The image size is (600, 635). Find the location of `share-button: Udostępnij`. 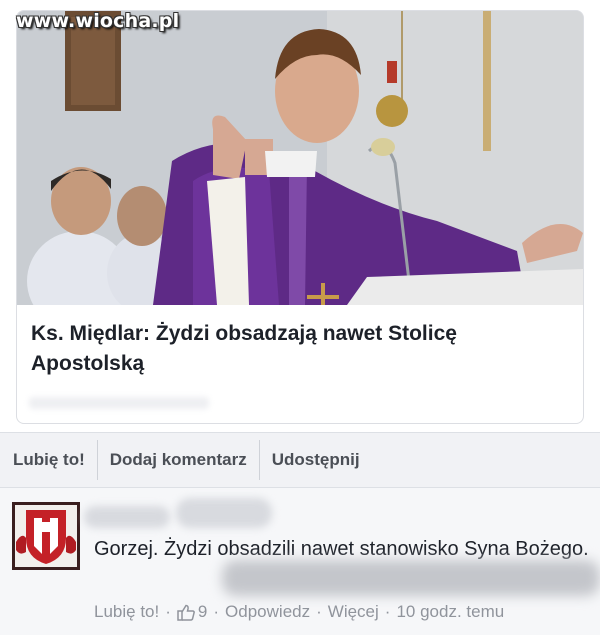

share-button: Udostępnij is located at coordinates (316, 460).